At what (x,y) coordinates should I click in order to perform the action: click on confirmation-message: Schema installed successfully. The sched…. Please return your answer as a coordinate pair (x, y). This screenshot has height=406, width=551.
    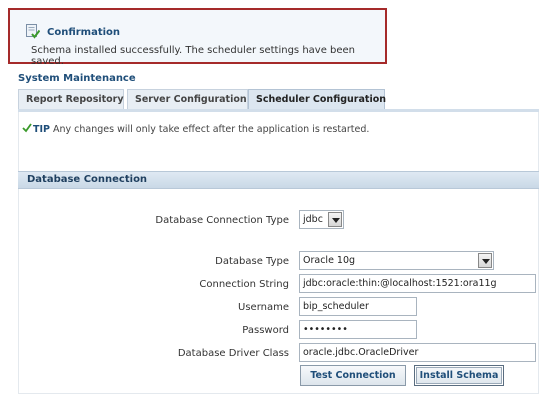
    Looking at the image, I should click on (193, 56).